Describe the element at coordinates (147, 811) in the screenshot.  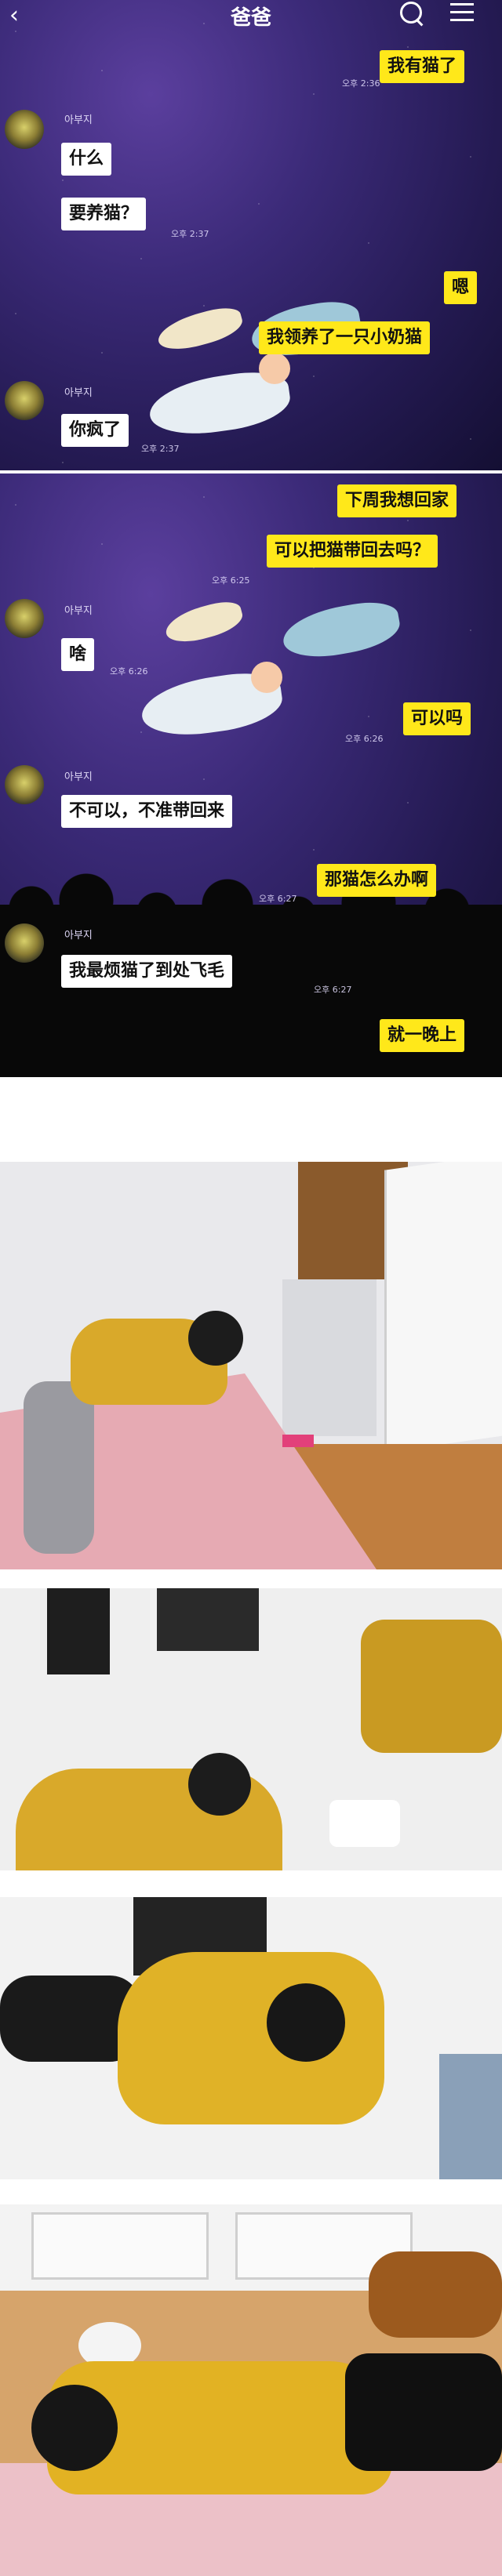
I see `message-bubble: 不可以，不准带回来` at that location.